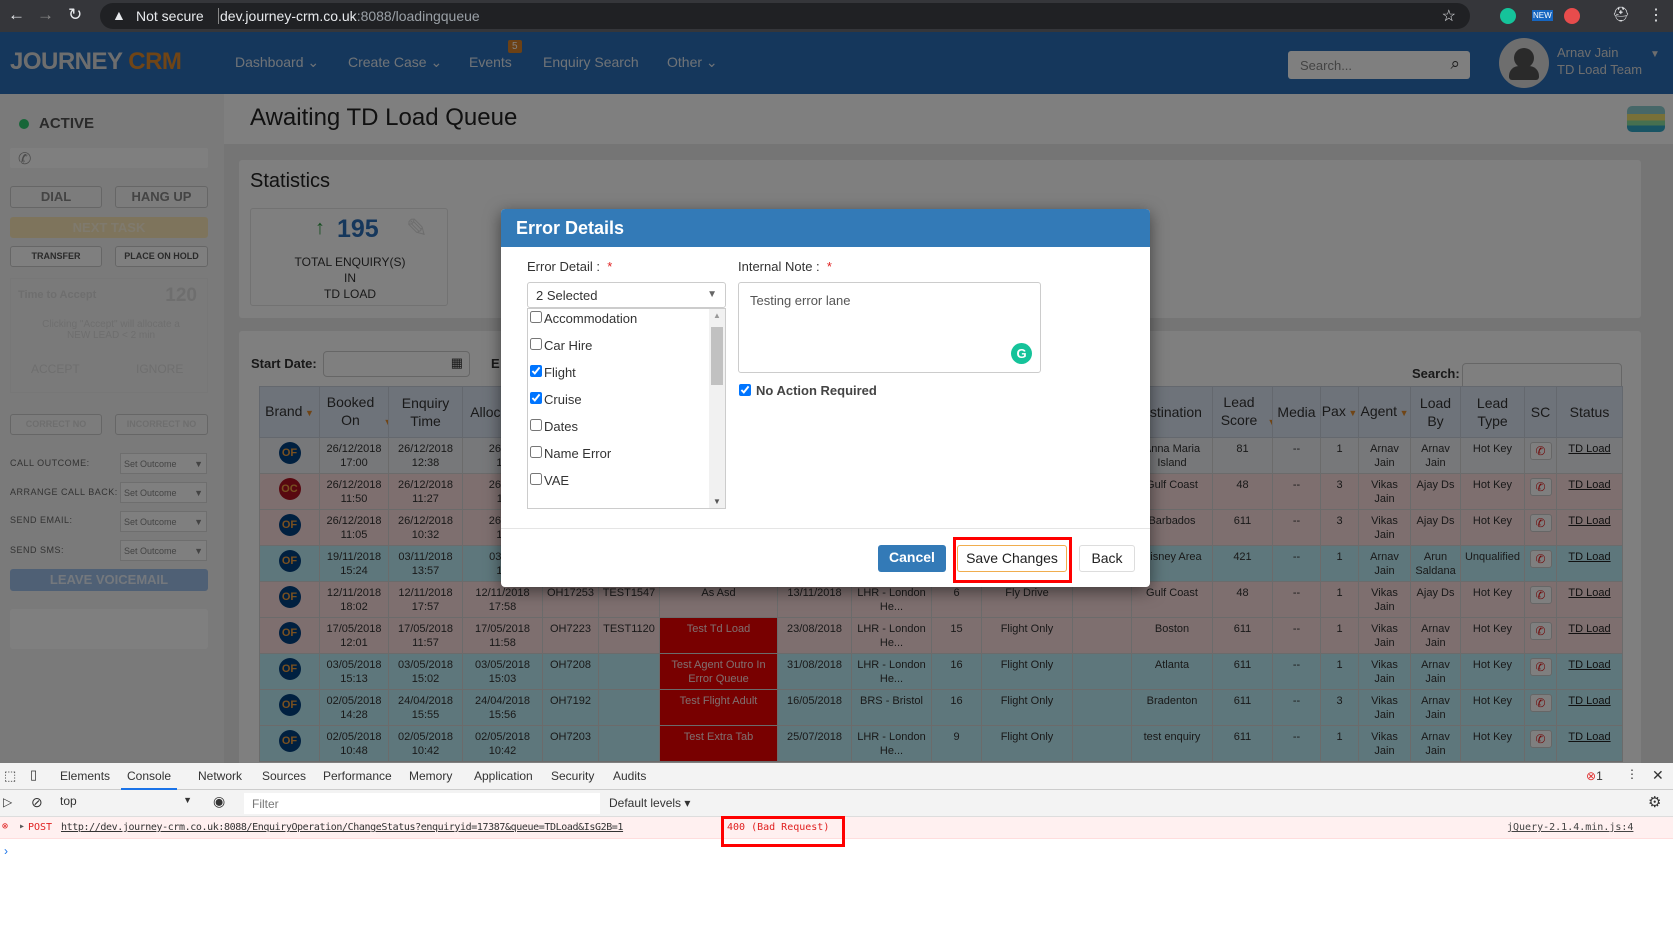 The image size is (1673, 936). Describe the element at coordinates (1542, 15) in the screenshot. I see `new-extension-icon: NEW` at that location.